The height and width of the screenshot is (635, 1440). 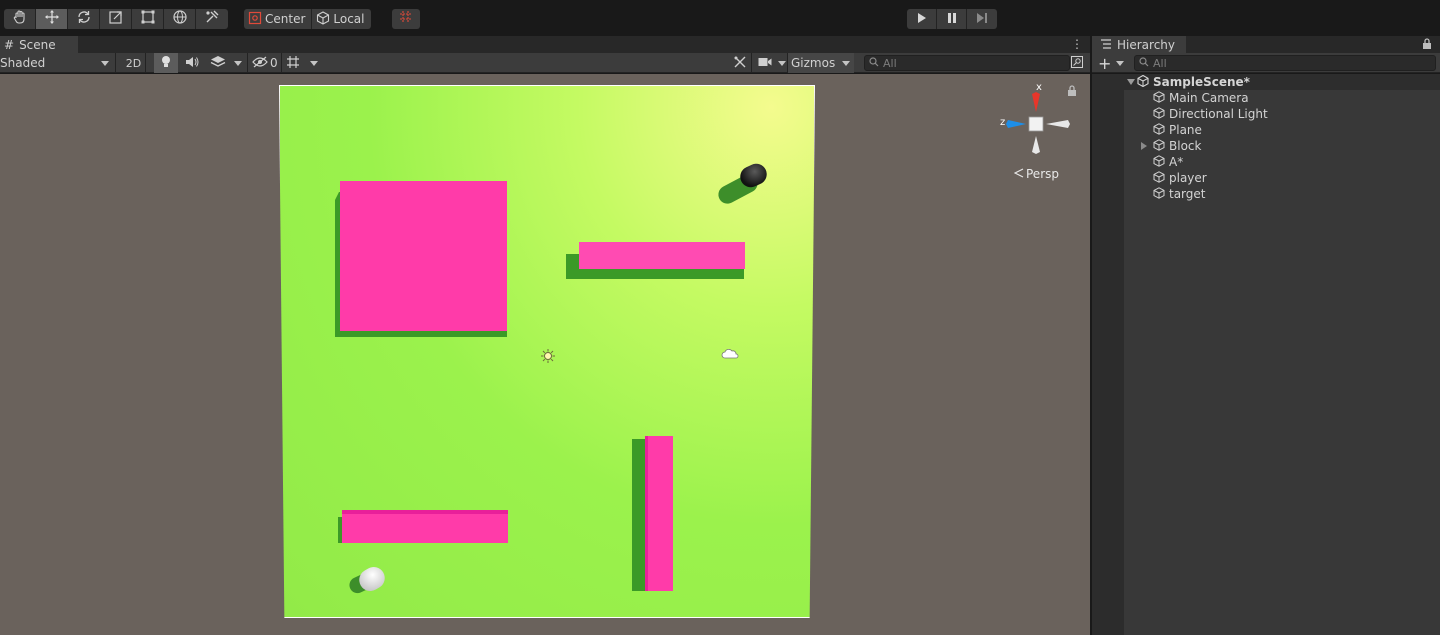 I want to click on hierarchy-search-input: All, so click(x=1285, y=63).